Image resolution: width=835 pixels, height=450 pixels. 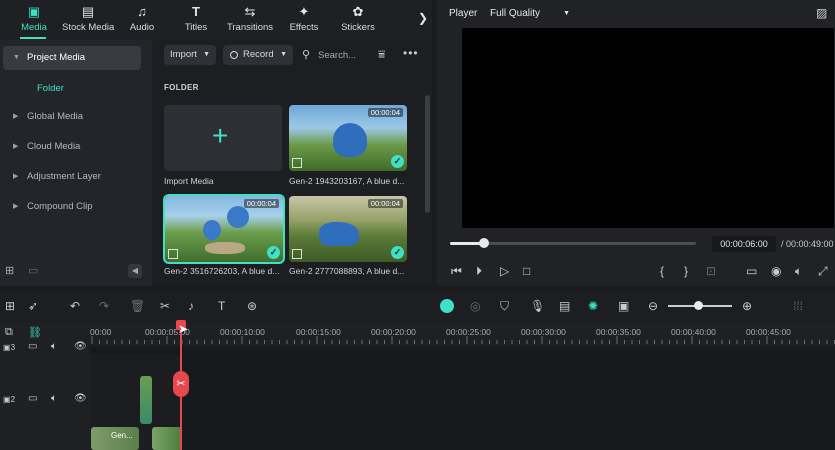 What do you see at coordinates (196, 21) in the screenshot?
I see `tab-titles: T Titles` at bounding box center [196, 21].